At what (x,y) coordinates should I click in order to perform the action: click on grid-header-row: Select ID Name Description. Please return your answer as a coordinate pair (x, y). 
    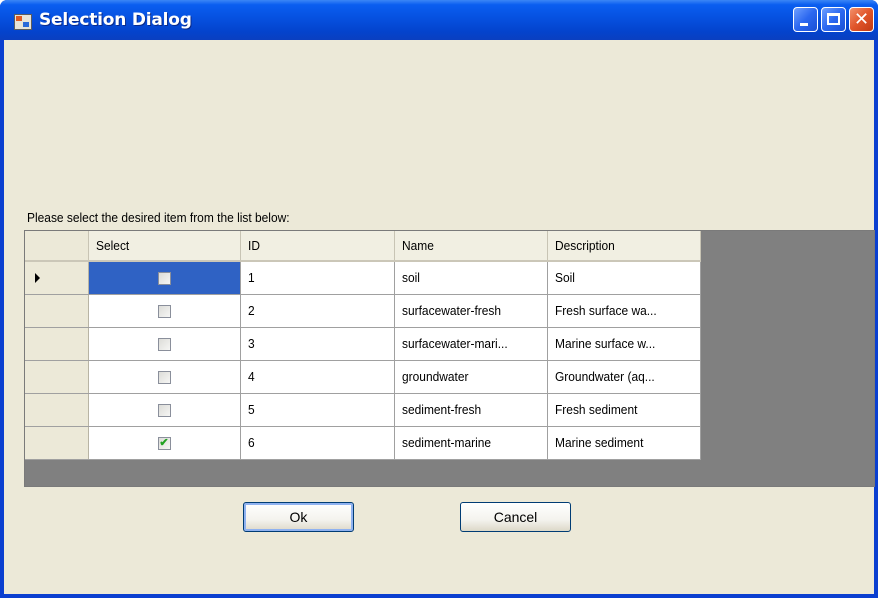
    Looking at the image, I should click on (363, 246).